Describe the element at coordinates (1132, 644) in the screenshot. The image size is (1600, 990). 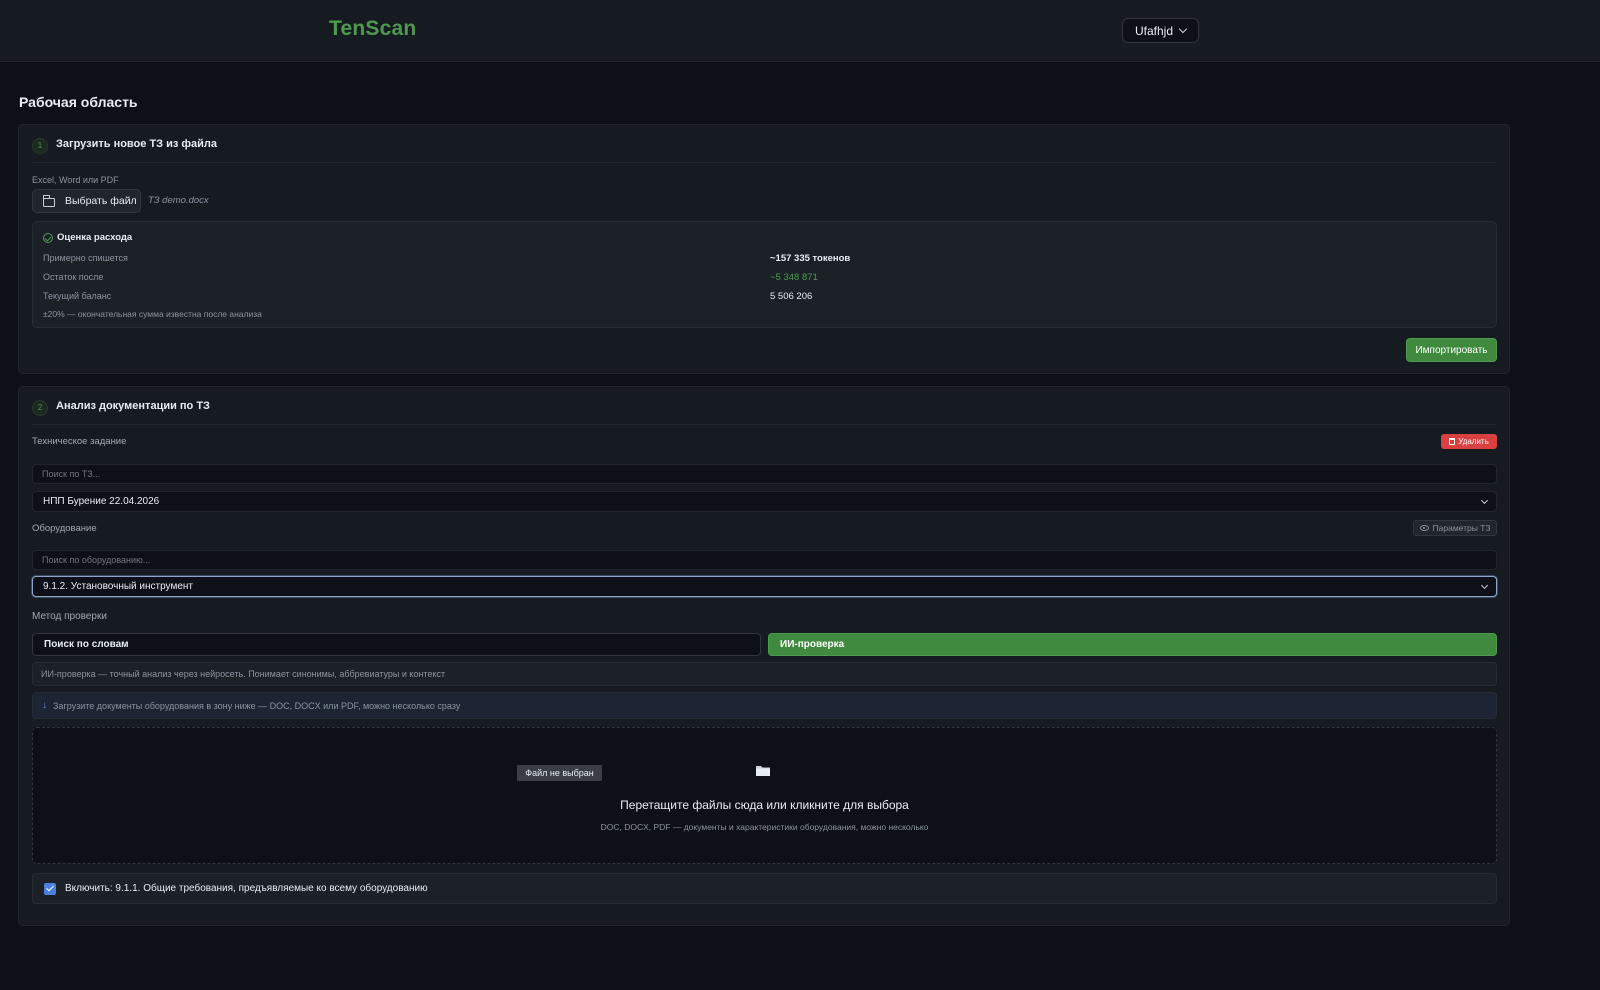
I see `method-ai-check-button: ИИ-проверка` at that location.